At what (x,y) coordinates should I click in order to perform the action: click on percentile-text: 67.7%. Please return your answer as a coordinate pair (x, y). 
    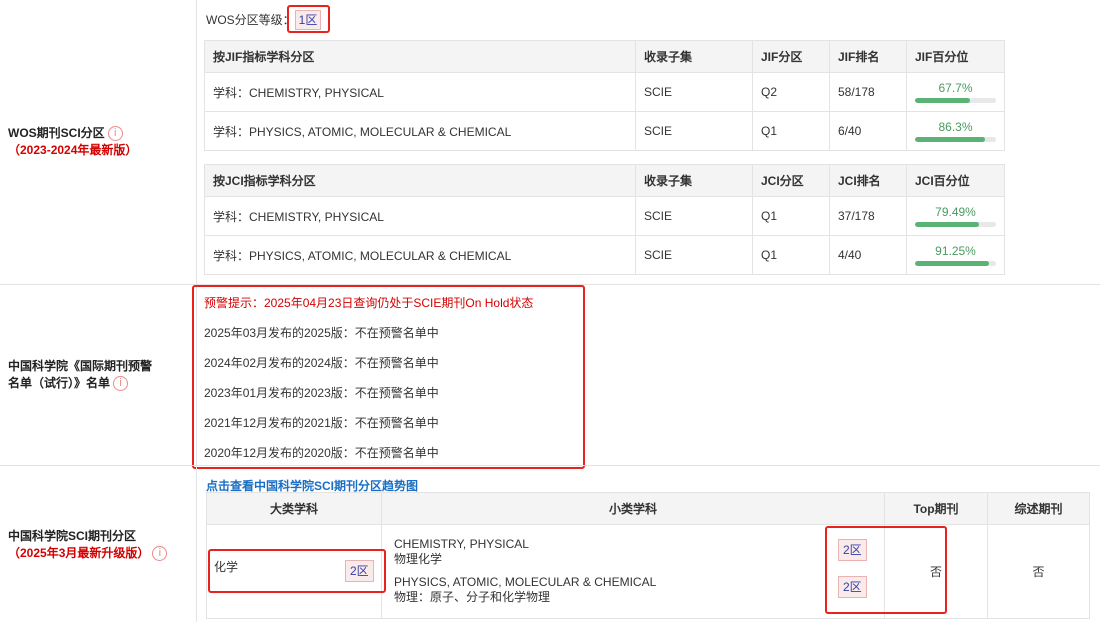
    Looking at the image, I should click on (955, 88).